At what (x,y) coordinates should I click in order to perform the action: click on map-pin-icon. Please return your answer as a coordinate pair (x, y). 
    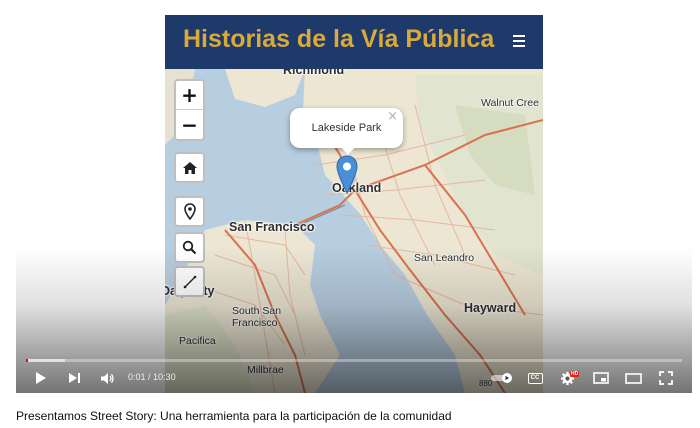
    Looking at the image, I should click on (189, 211).